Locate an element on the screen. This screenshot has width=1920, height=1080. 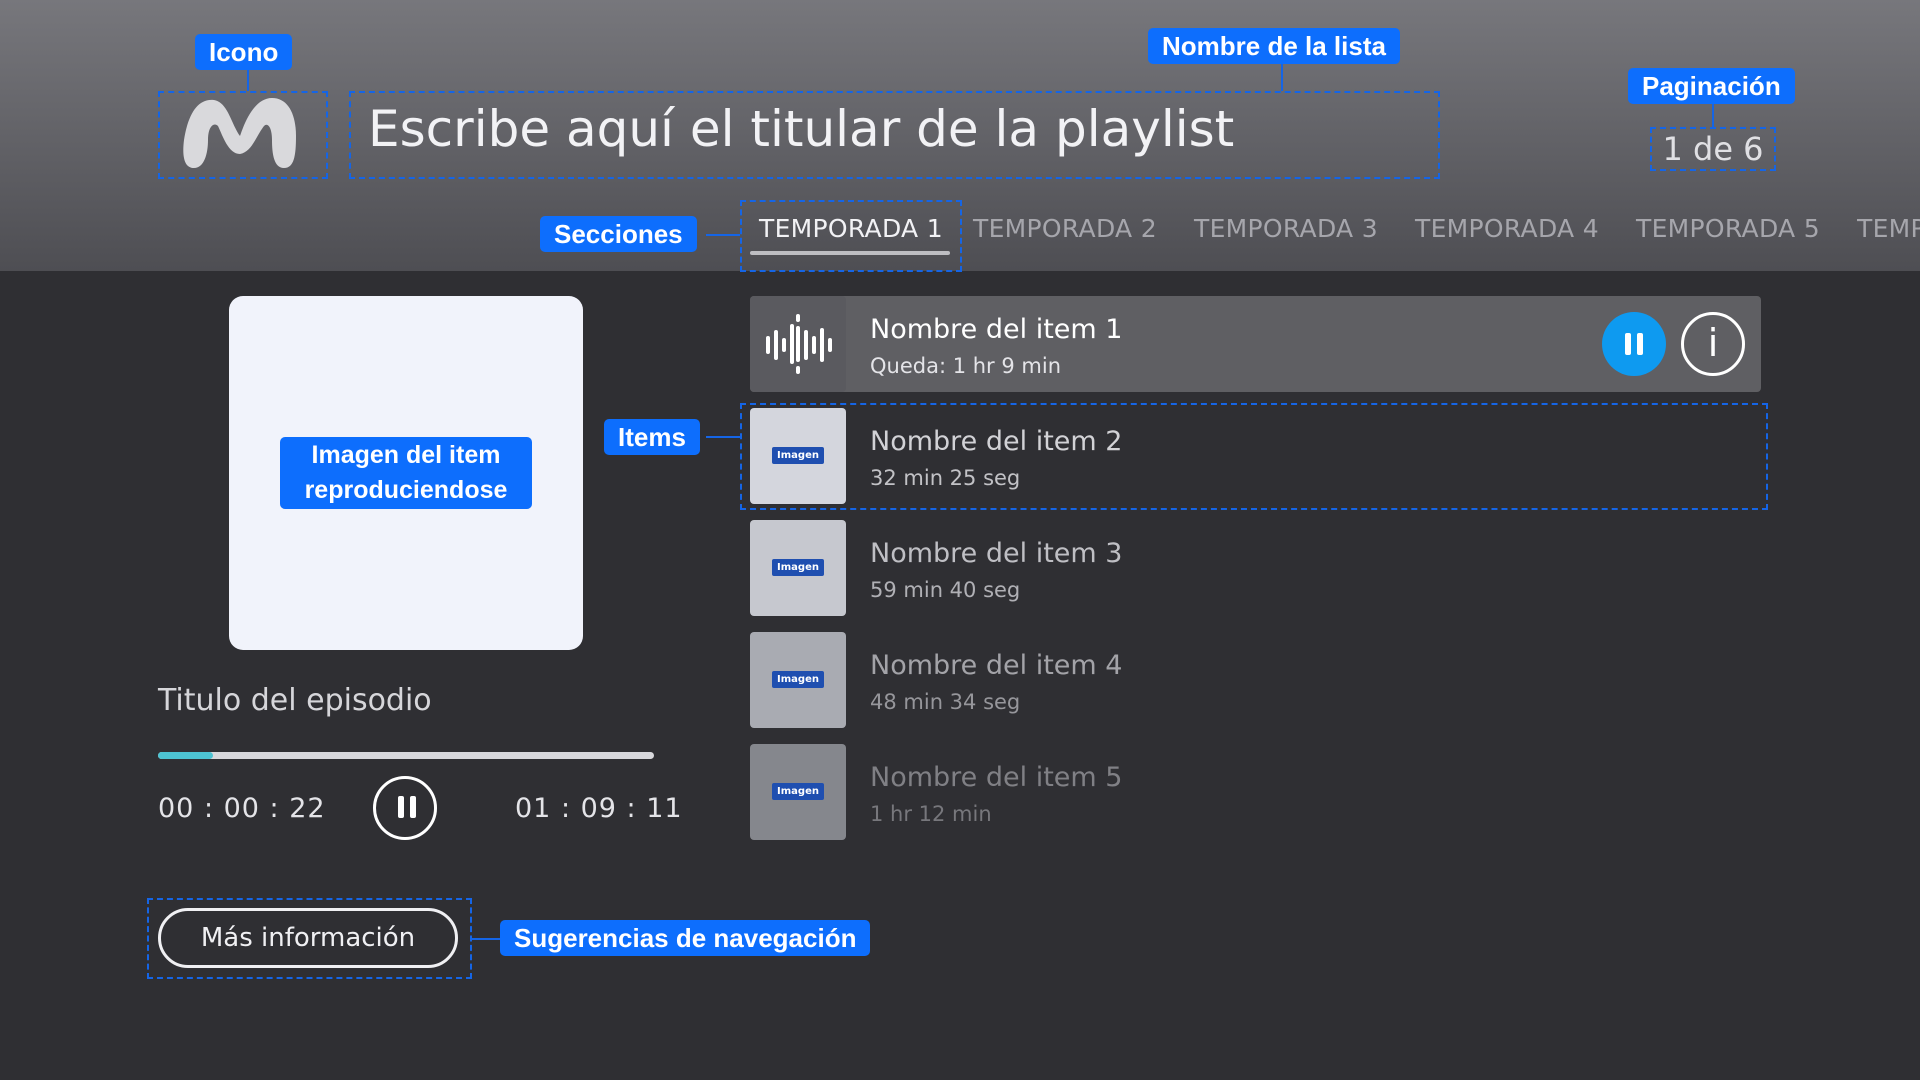
episode-title: Titulo del episodio is located at coordinates (295, 700).